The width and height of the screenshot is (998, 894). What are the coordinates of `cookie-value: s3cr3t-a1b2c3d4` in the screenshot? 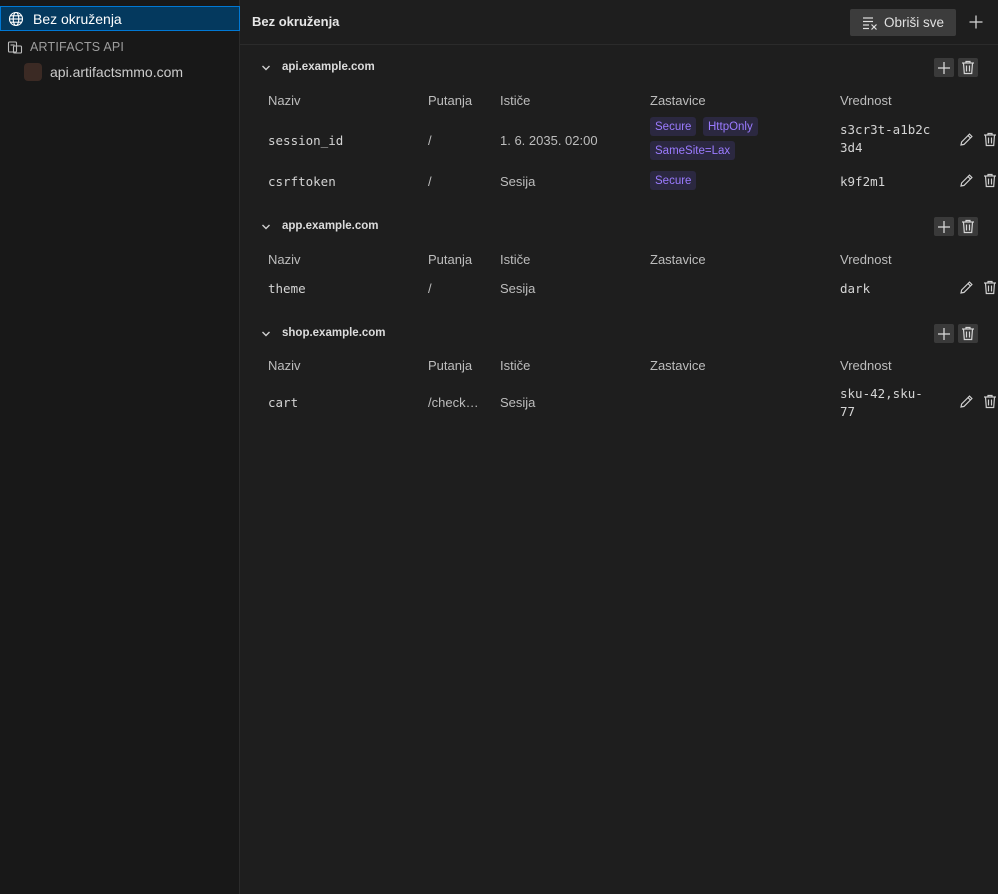 It's located at (885, 138).